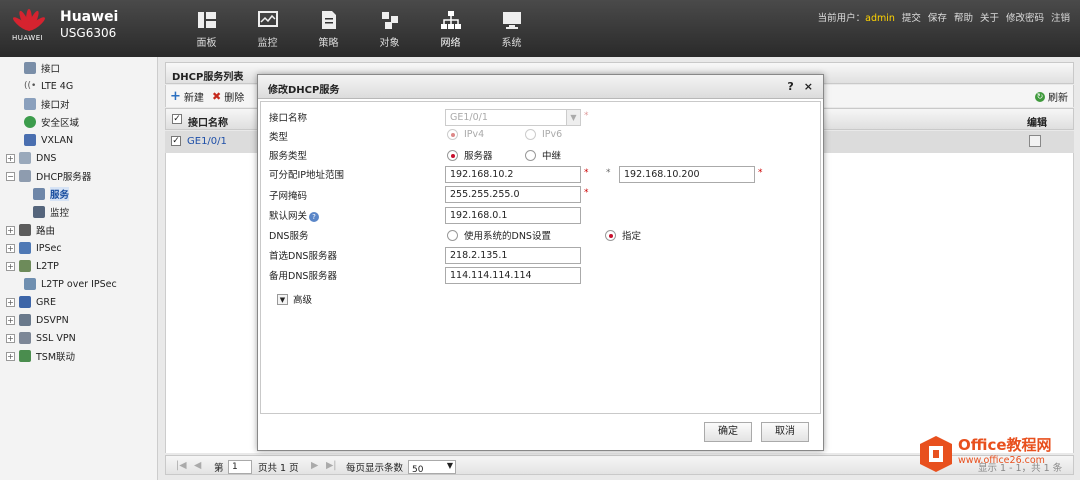 This screenshot has height=480, width=1080. What do you see at coordinates (989, 17) in the screenshot?
I see `about-link: 关于` at bounding box center [989, 17].